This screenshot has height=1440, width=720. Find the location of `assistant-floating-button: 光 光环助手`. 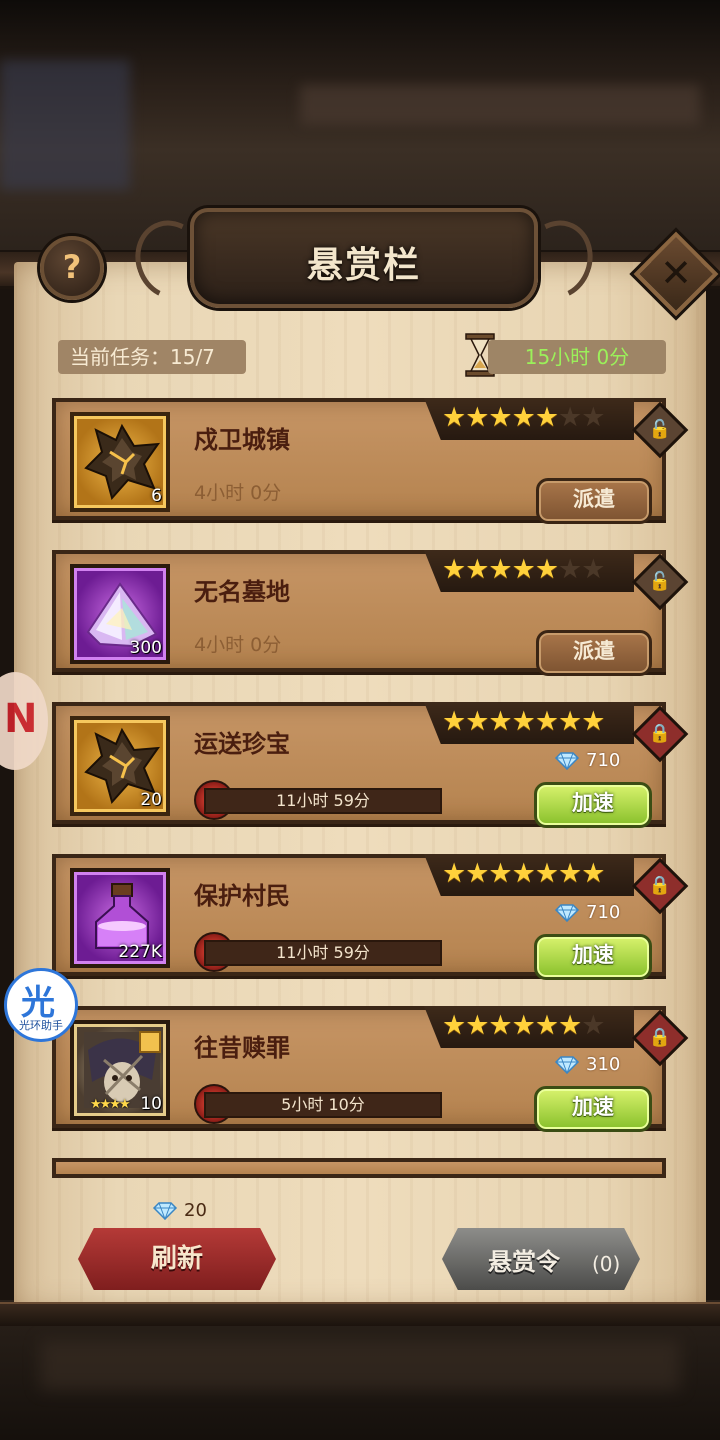

assistant-floating-button: 光 光环助手 is located at coordinates (41, 1005).